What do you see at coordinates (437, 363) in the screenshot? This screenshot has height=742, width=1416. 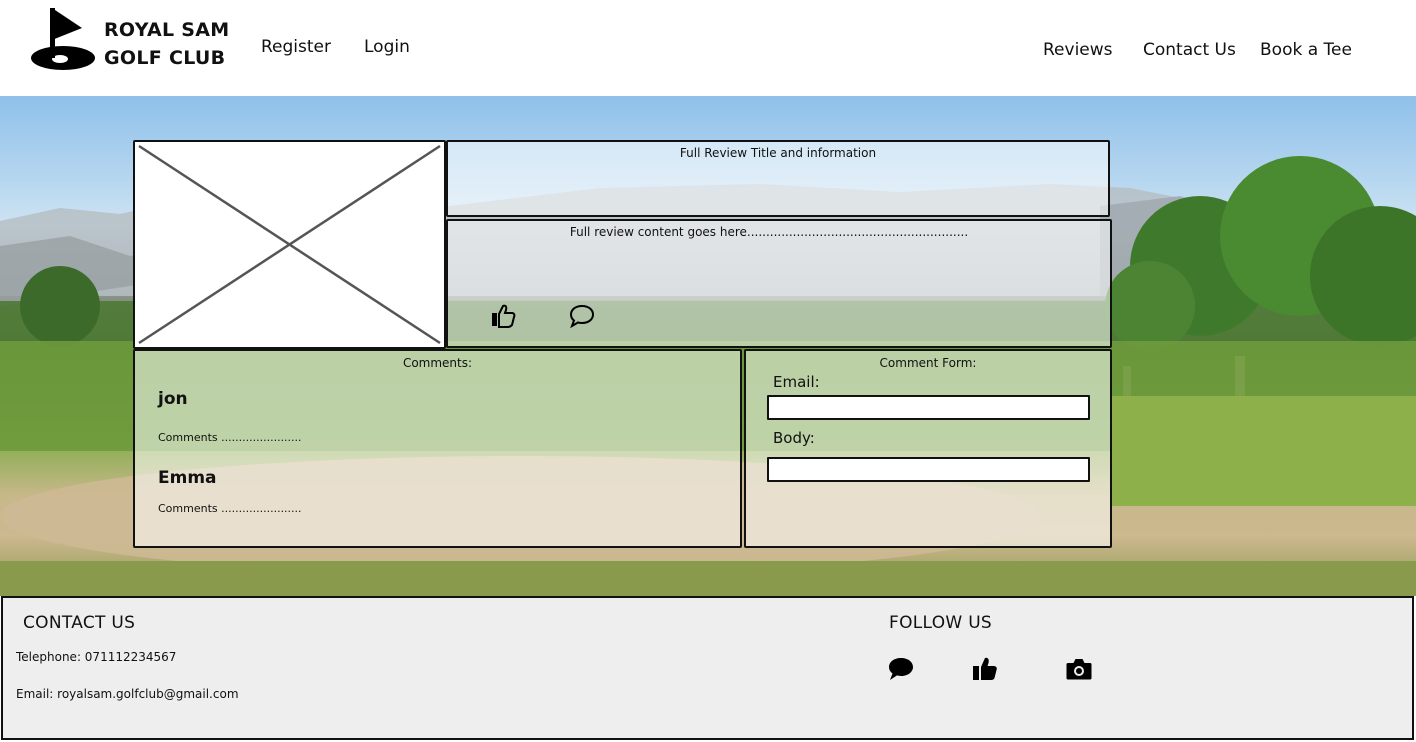 I see `comments-heading: Comments:` at bounding box center [437, 363].